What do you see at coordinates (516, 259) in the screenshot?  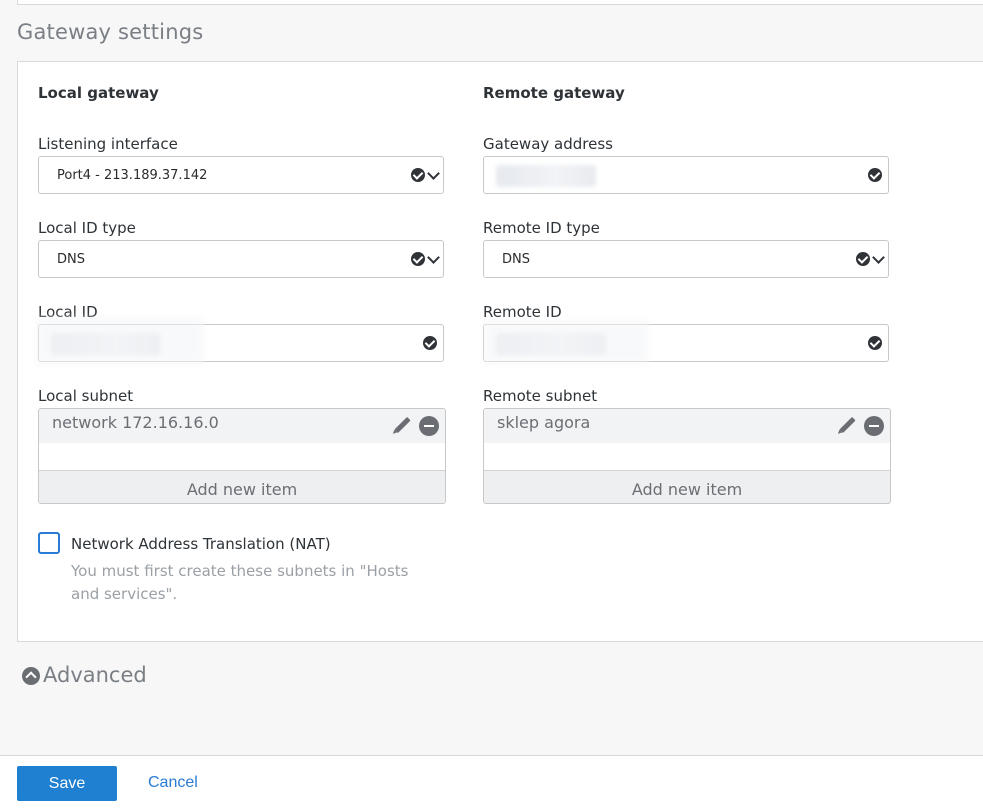 I see `remote-id-type-value: DNS` at bounding box center [516, 259].